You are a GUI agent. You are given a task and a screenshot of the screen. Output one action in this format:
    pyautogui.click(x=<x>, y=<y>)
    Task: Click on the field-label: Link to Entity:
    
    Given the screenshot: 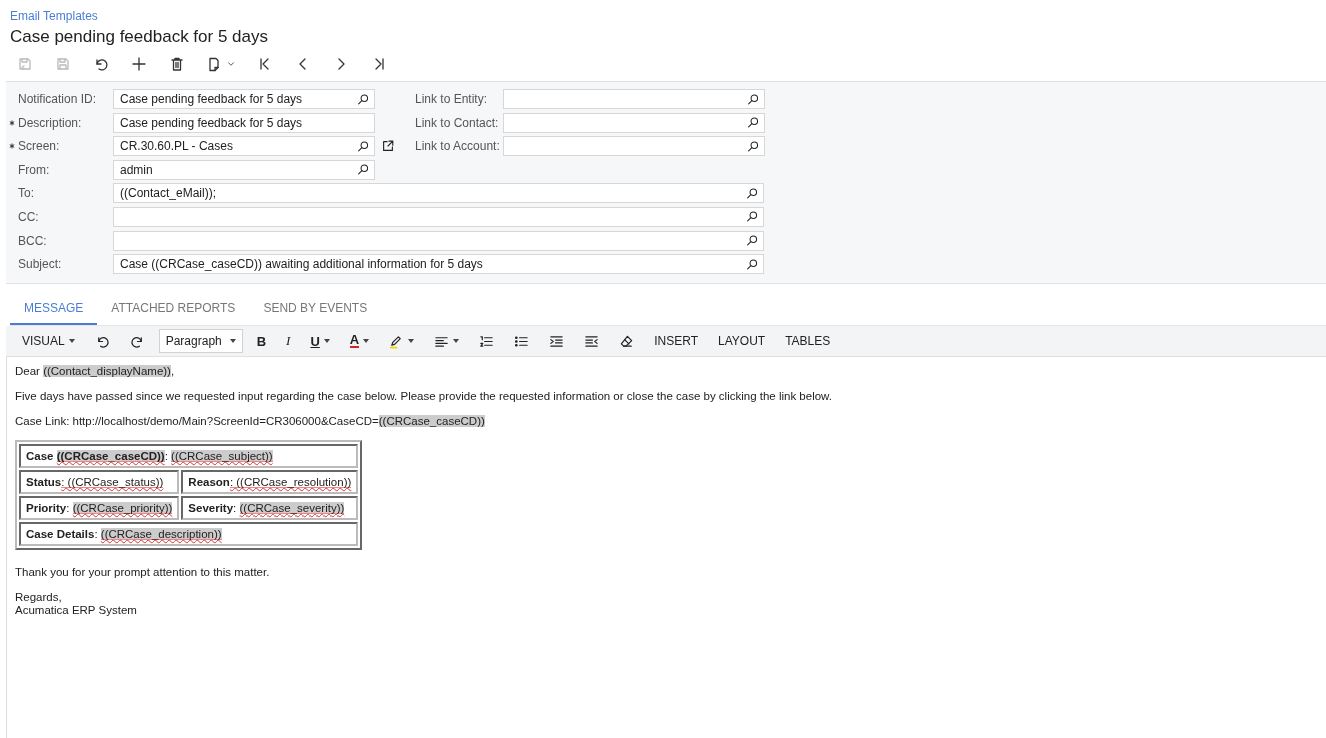 What is the action you would take?
    pyautogui.click(x=452, y=99)
    